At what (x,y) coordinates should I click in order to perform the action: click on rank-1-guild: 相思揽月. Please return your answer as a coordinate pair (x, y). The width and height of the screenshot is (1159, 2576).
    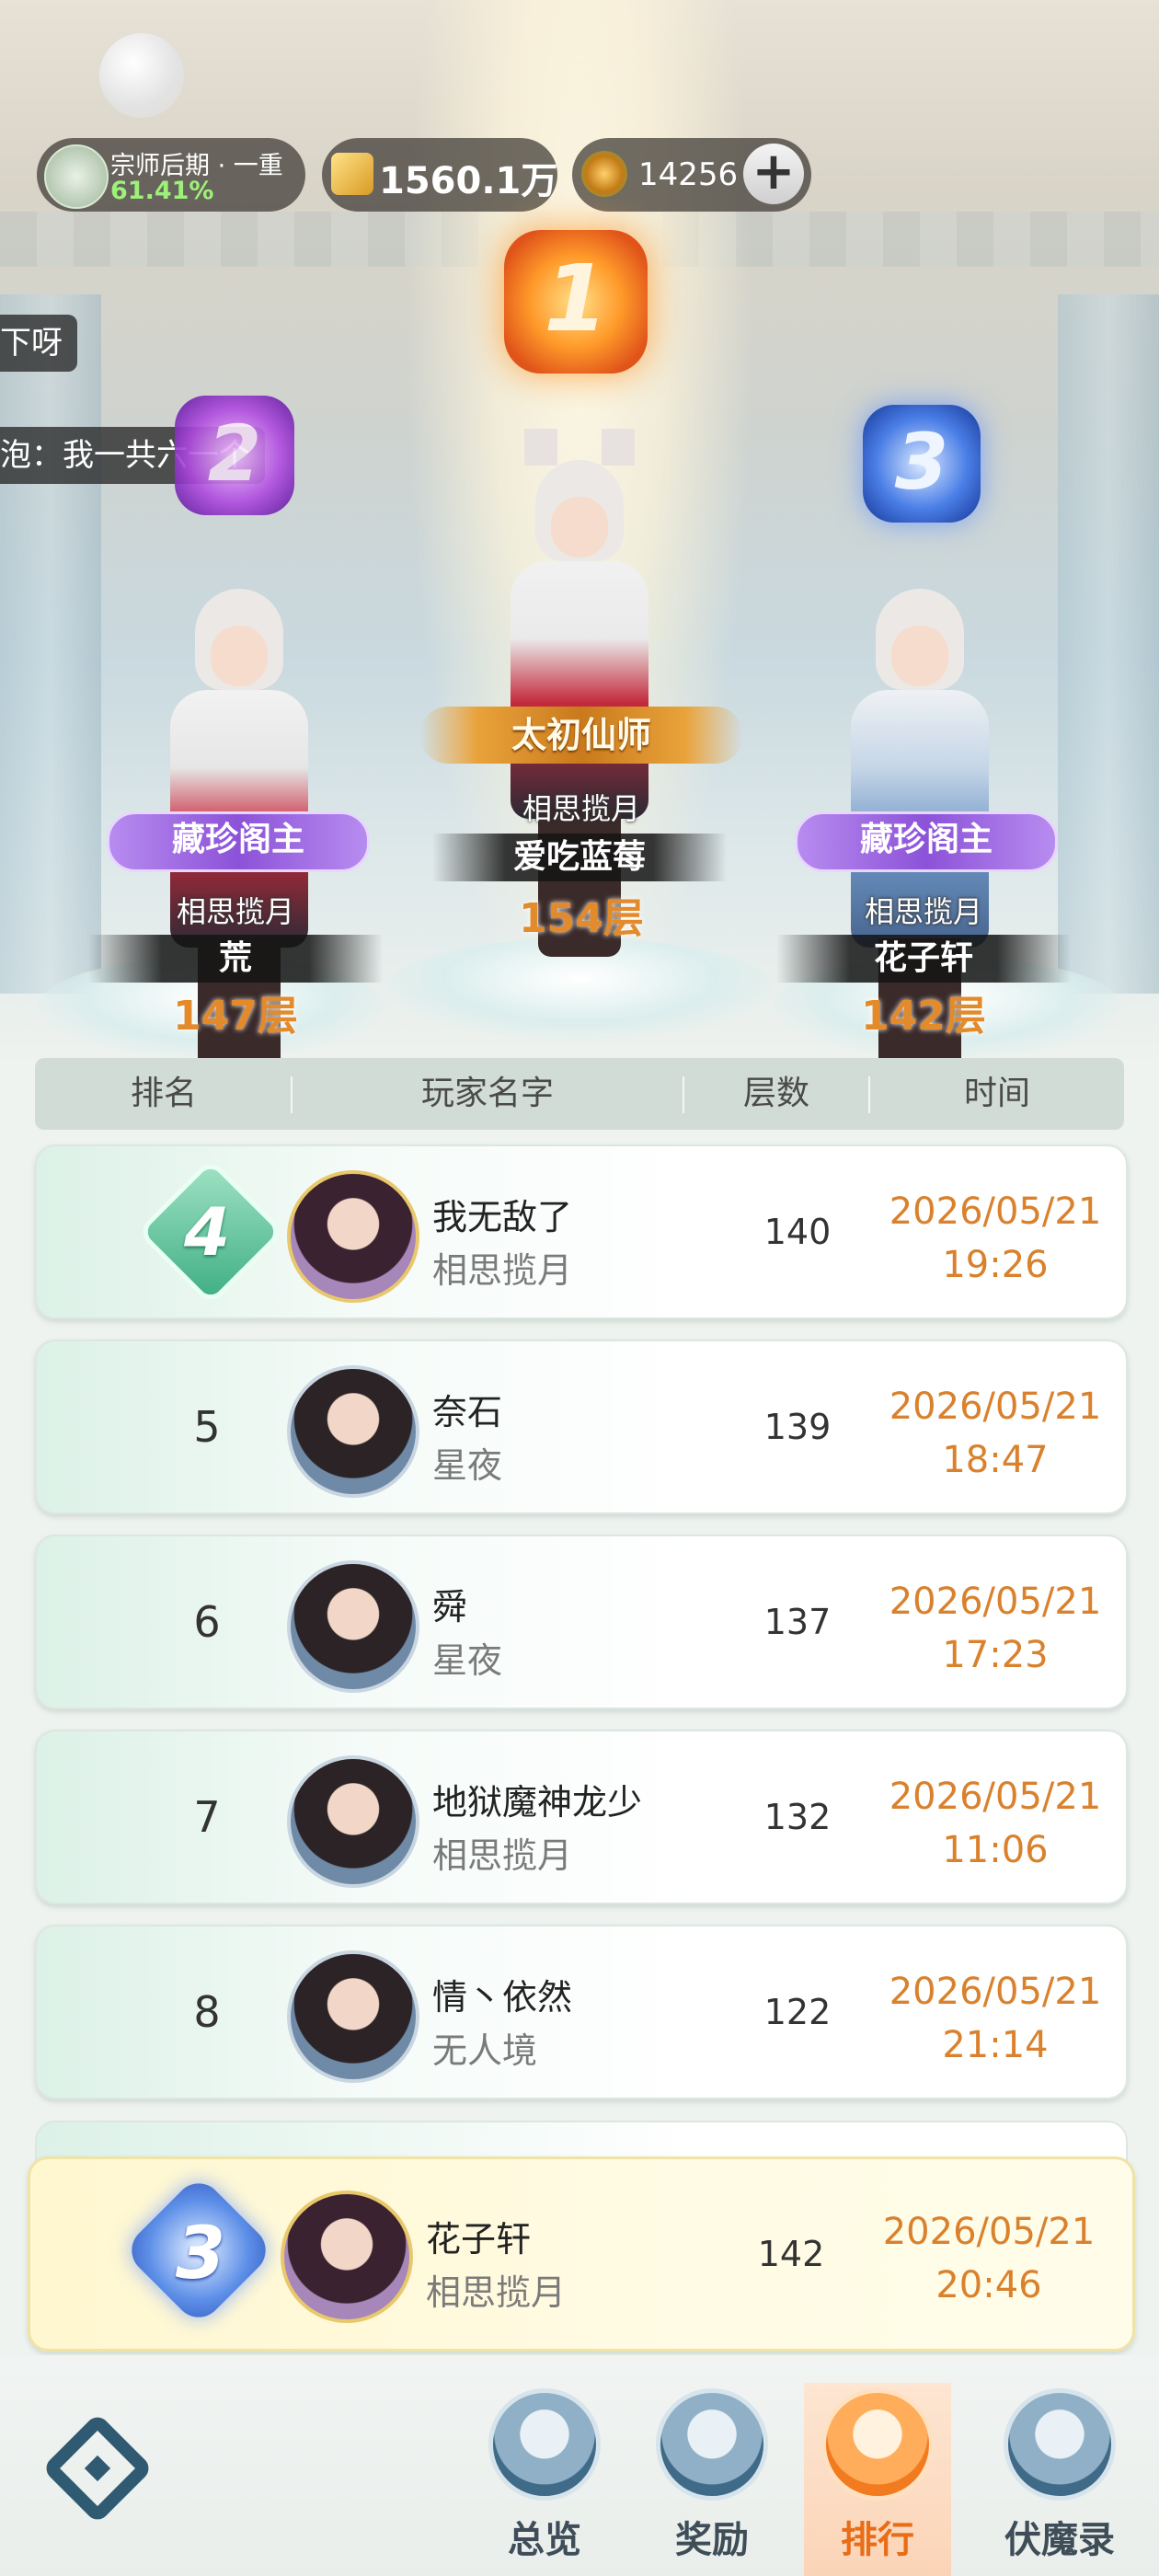
    Looking at the image, I should click on (581, 808).